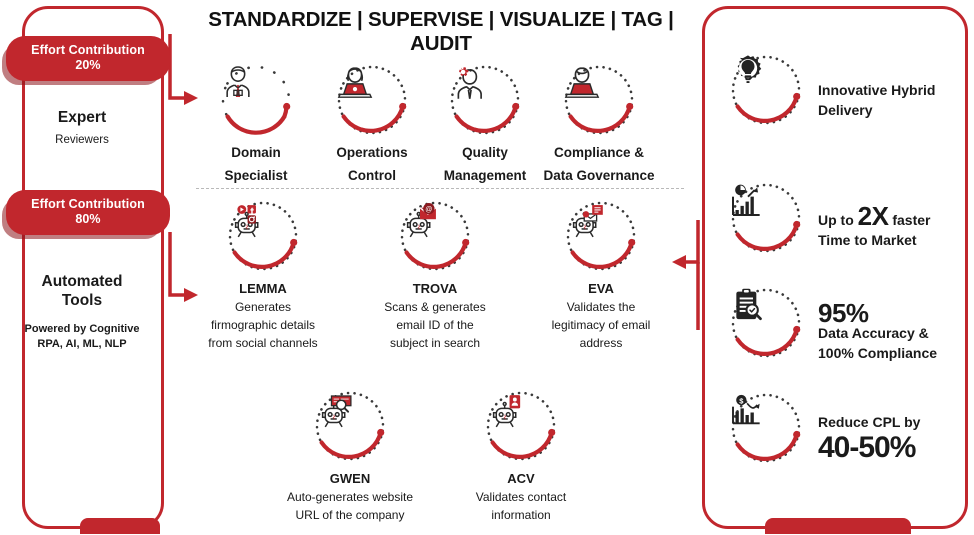 This screenshot has height=535, width=974. What do you see at coordinates (263, 343) in the screenshot?
I see `tool-desc-line3: from social channels` at bounding box center [263, 343].